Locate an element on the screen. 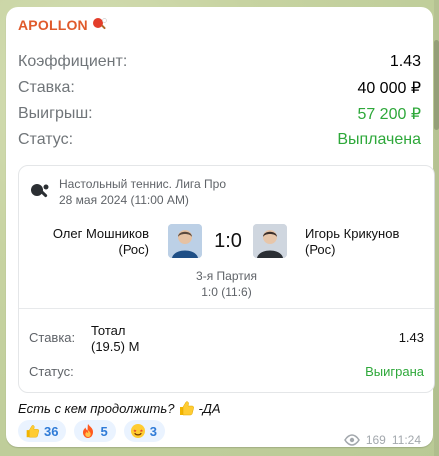  team-left-name: Олег Мошников is located at coordinates (100, 233).